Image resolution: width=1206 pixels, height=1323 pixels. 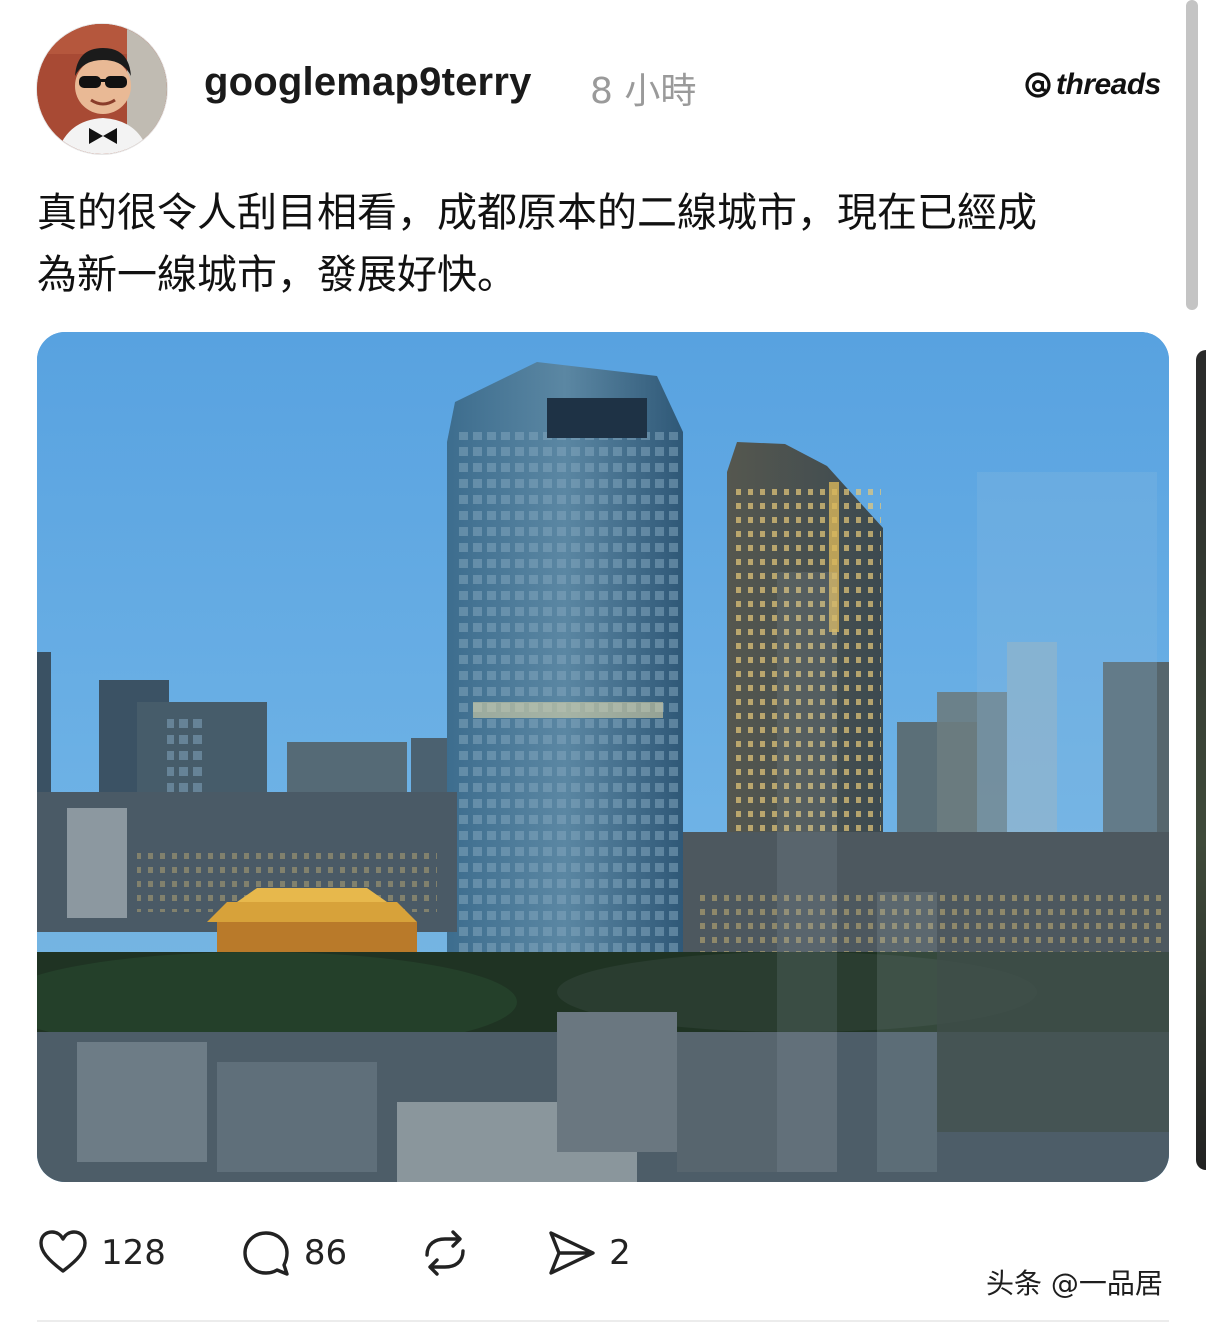 What do you see at coordinates (603, 1321) in the screenshot?
I see `divider` at bounding box center [603, 1321].